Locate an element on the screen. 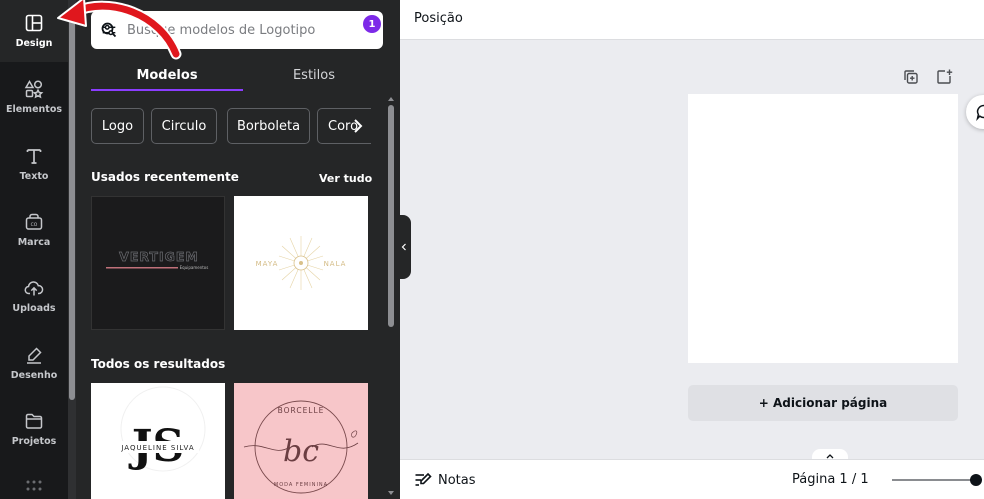 This screenshot has height=499, width=984. result-template-js: JS JAQUELINE SILVA is located at coordinates (158, 441).